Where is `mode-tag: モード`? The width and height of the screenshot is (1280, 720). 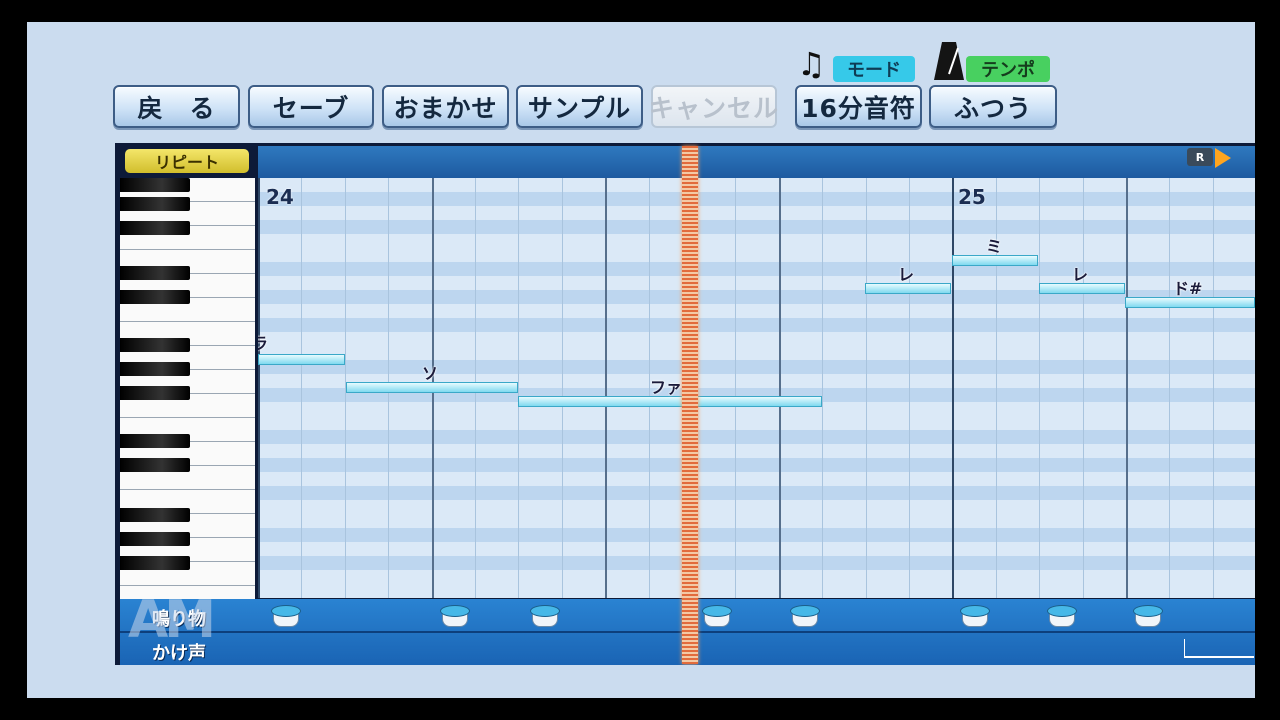 mode-tag: モード is located at coordinates (874, 69).